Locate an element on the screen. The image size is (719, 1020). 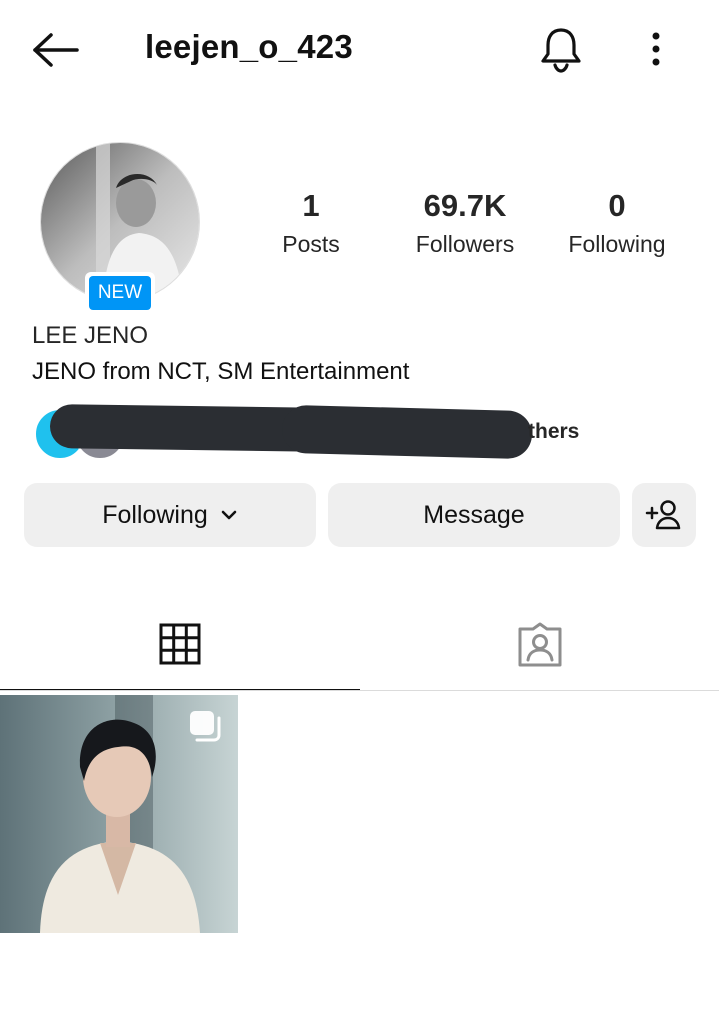
back-button is located at coordinates (56, 50).